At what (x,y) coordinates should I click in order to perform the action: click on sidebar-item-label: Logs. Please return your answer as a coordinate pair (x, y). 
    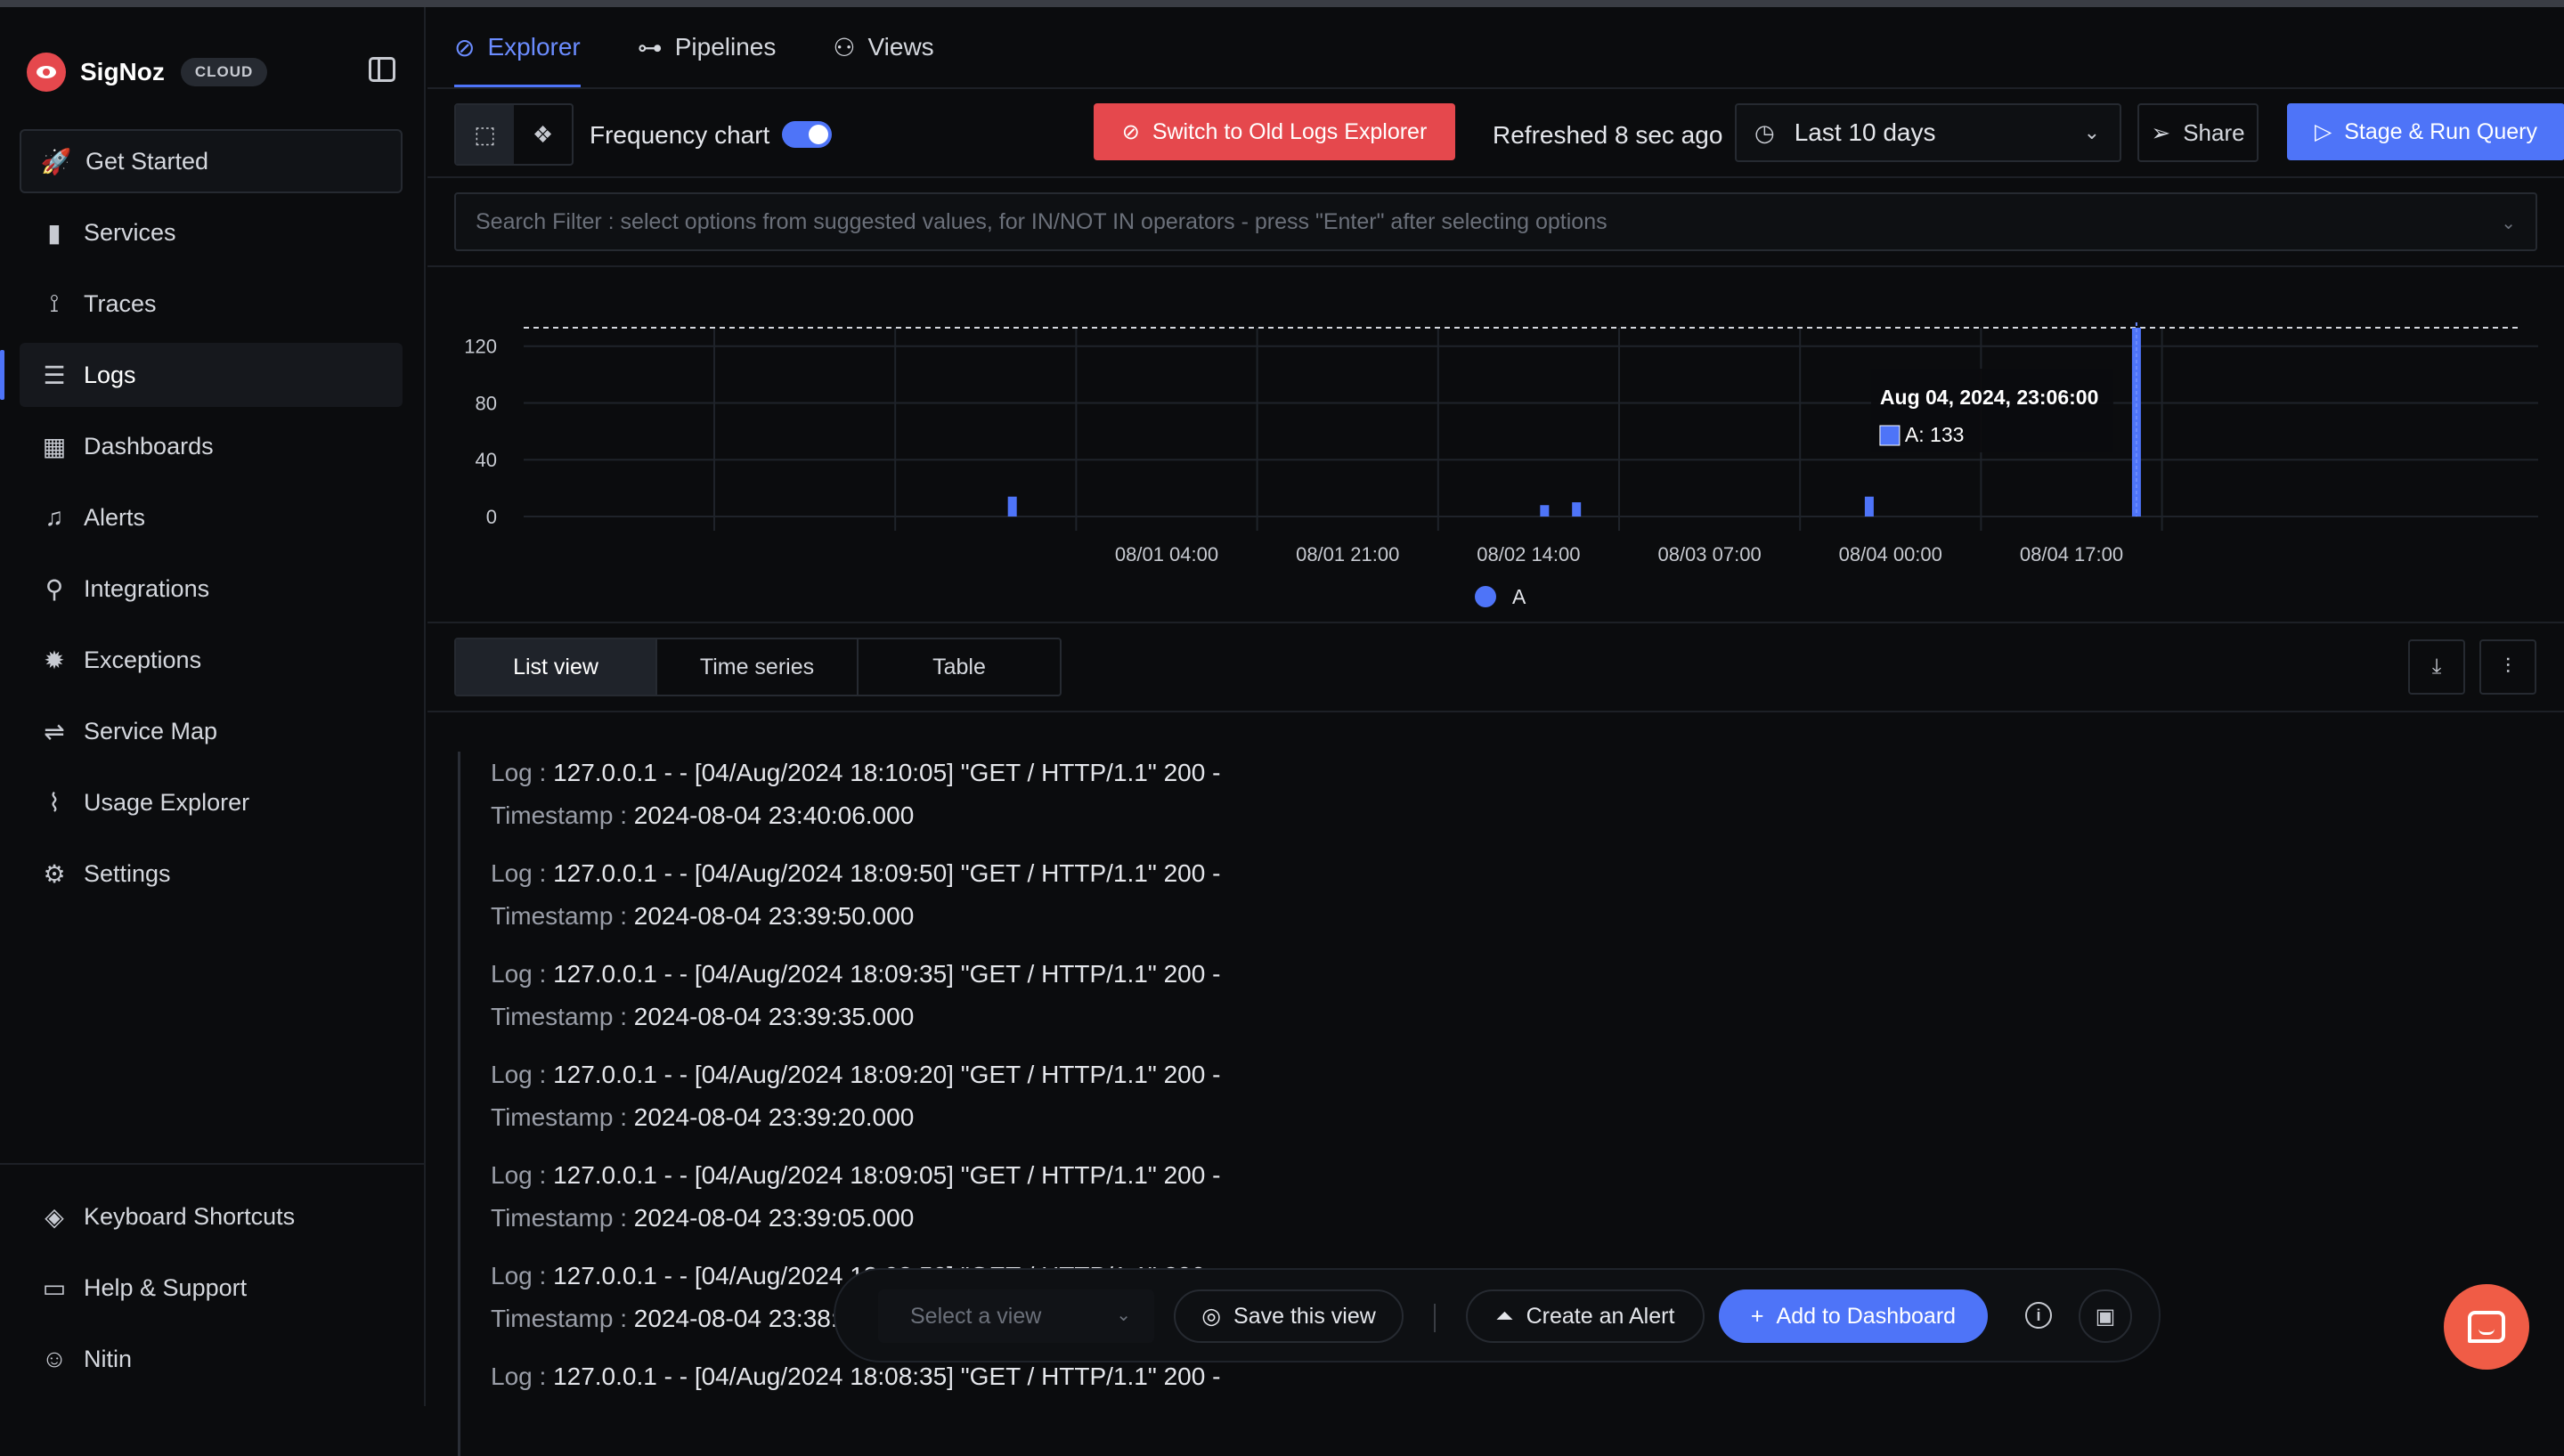
    Looking at the image, I should click on (110, 374).